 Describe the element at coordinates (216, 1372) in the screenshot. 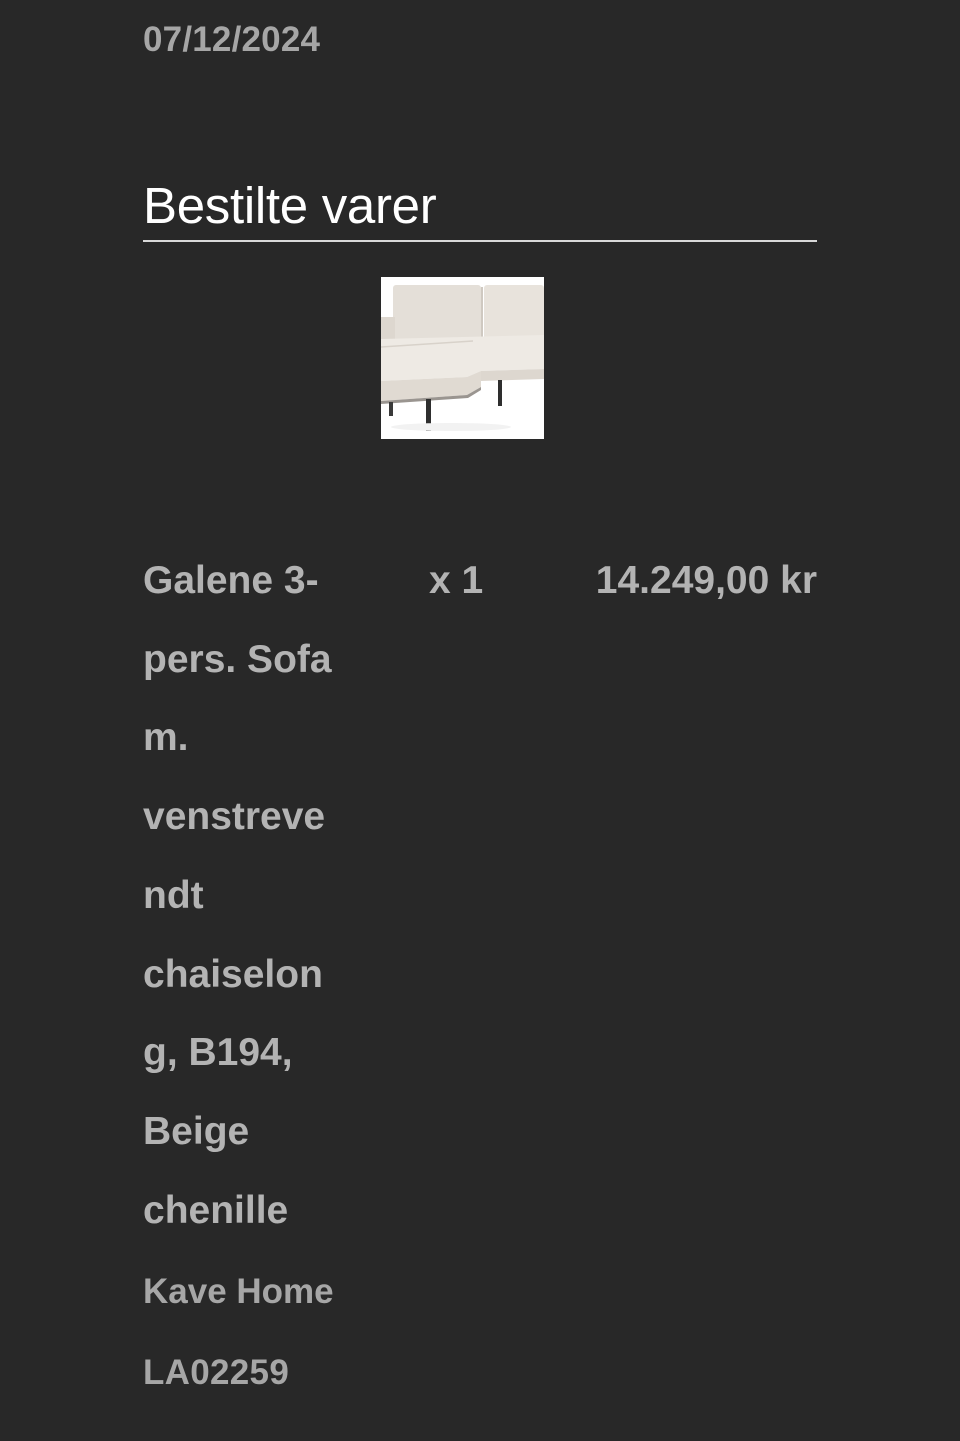

I see `item-sku: LA02259` at that location.